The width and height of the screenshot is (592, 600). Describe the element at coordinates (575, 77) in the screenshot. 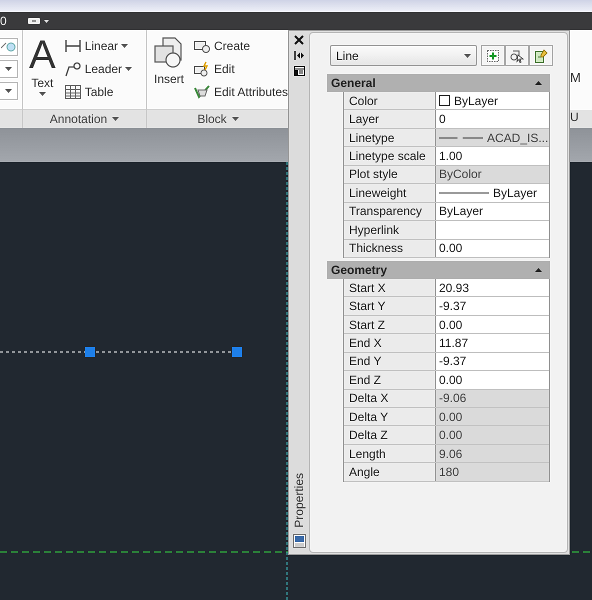

I see `tool-button: M` at that location.